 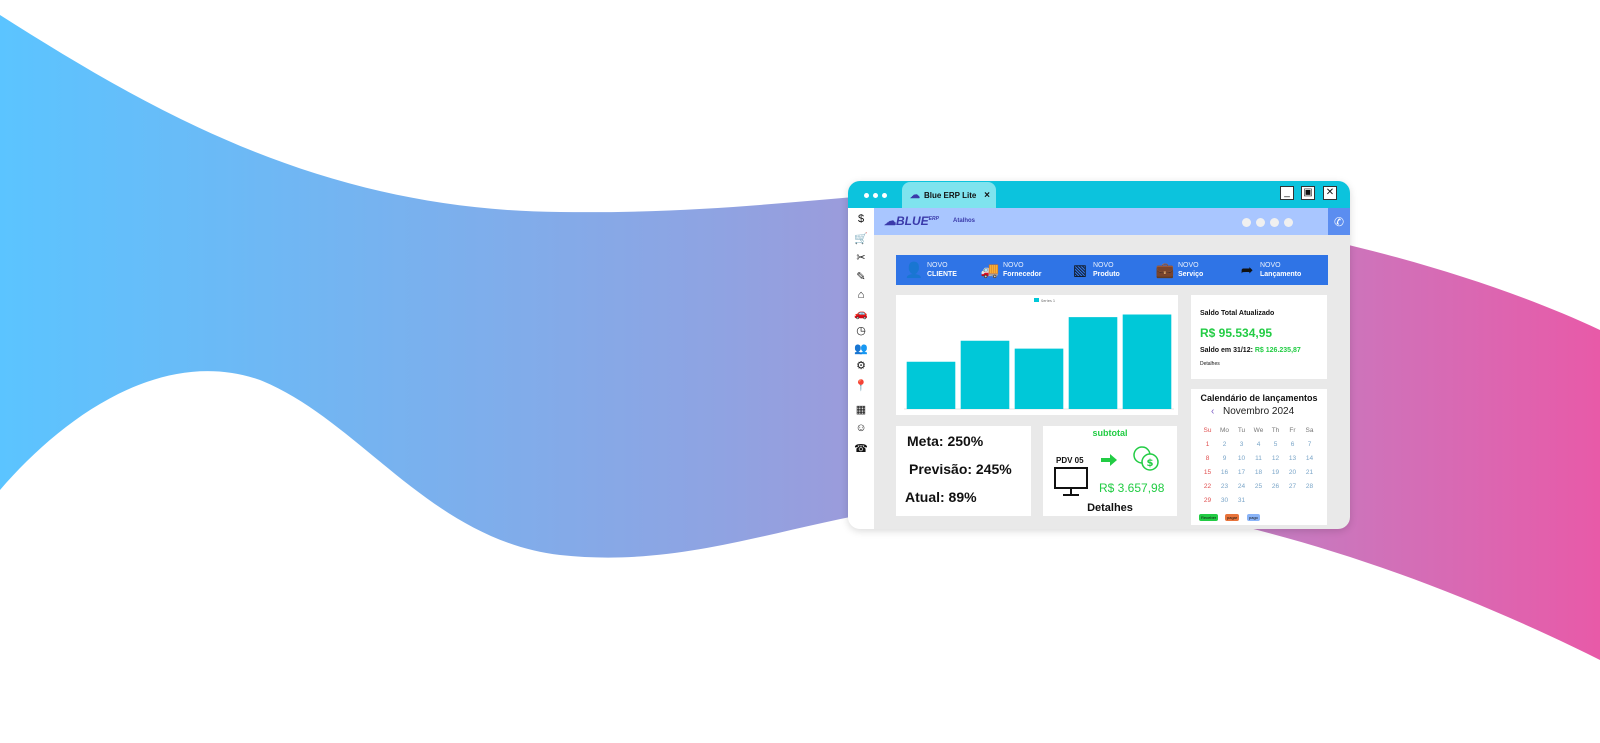 I want to click on car-icon: 🚗, so click(x=861, y=313).